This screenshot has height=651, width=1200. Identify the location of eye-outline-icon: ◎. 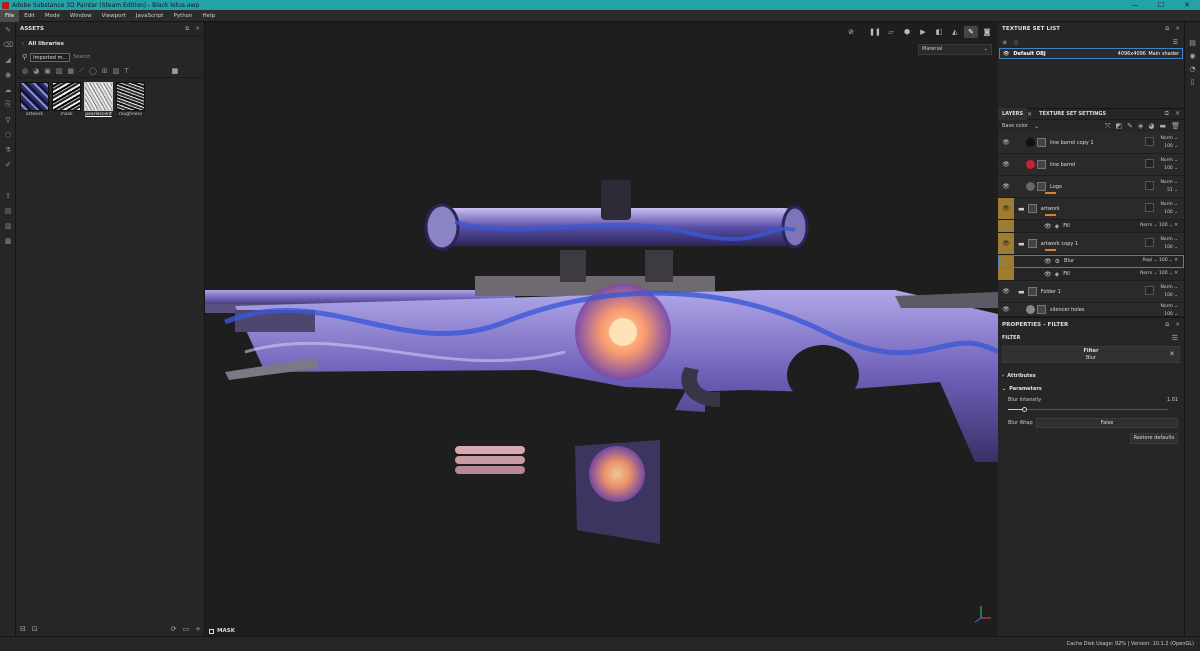
(1015, 42).